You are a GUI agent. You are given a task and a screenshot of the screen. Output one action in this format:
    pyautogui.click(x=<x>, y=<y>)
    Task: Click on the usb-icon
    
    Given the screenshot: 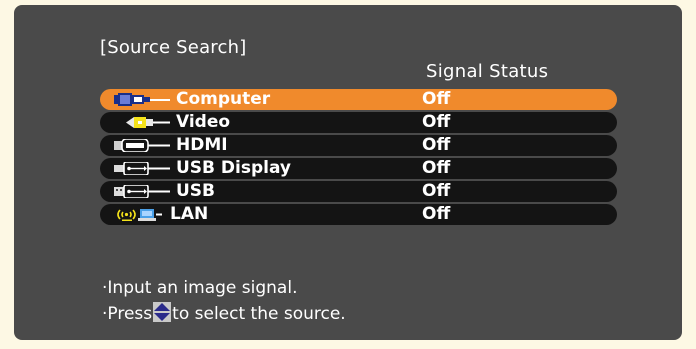 What is the action you would take?
    pyautogui.click(x=142, y=191)
    